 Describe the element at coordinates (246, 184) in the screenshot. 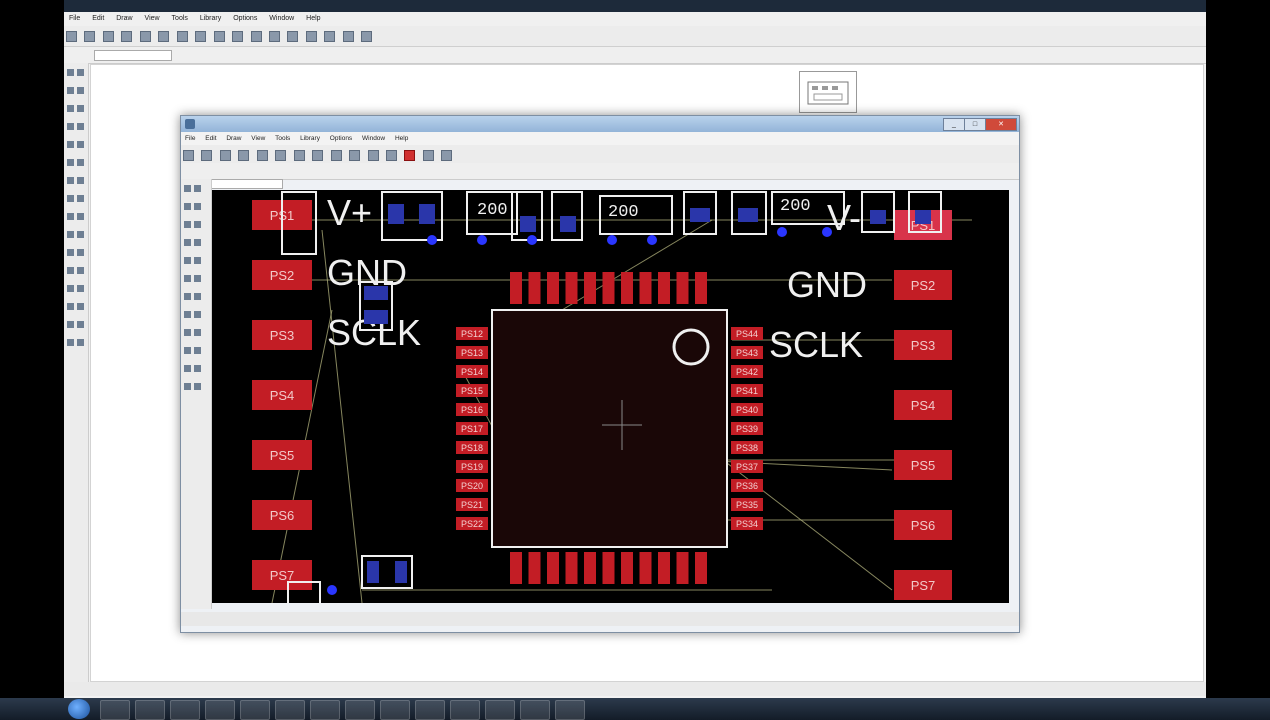

I see `board-coordinate-field` at that location.